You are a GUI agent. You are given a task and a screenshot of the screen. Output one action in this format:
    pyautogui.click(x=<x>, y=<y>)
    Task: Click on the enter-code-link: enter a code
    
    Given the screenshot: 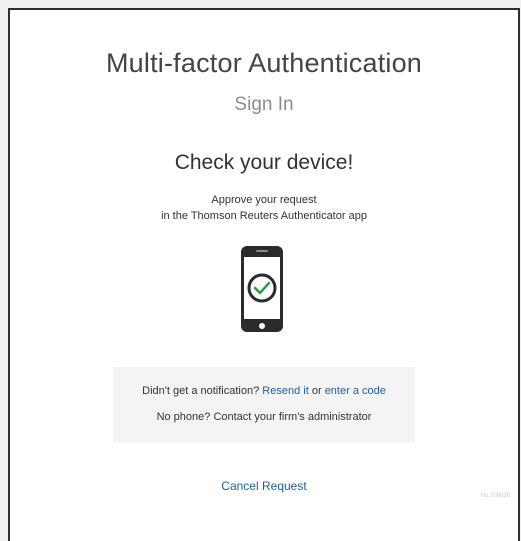 What is the action you would take?
    pyautogui.click(x=355, y=391)
    